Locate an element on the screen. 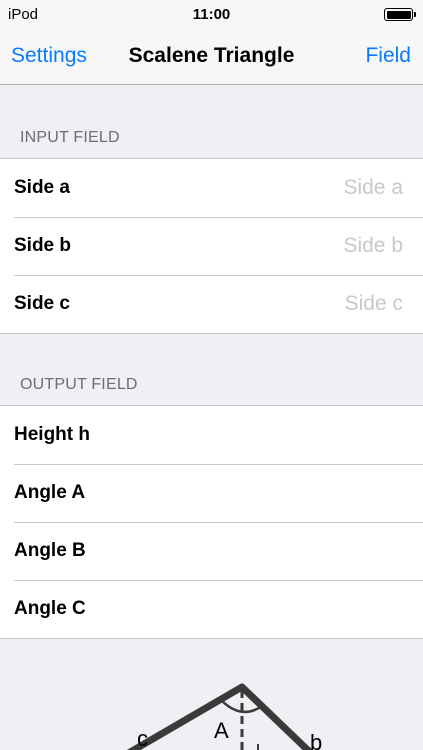  angle-a-diagram-label: A is located at coordinates (221, 730).